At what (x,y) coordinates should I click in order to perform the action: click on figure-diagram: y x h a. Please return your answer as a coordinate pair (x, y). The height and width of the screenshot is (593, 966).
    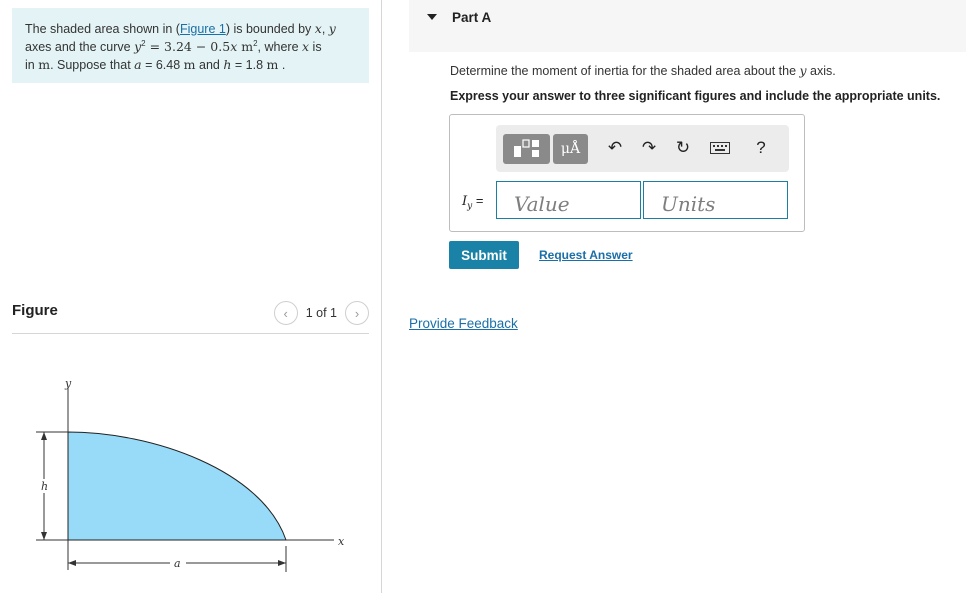
    Looking at the image, I should click on (190, 474).